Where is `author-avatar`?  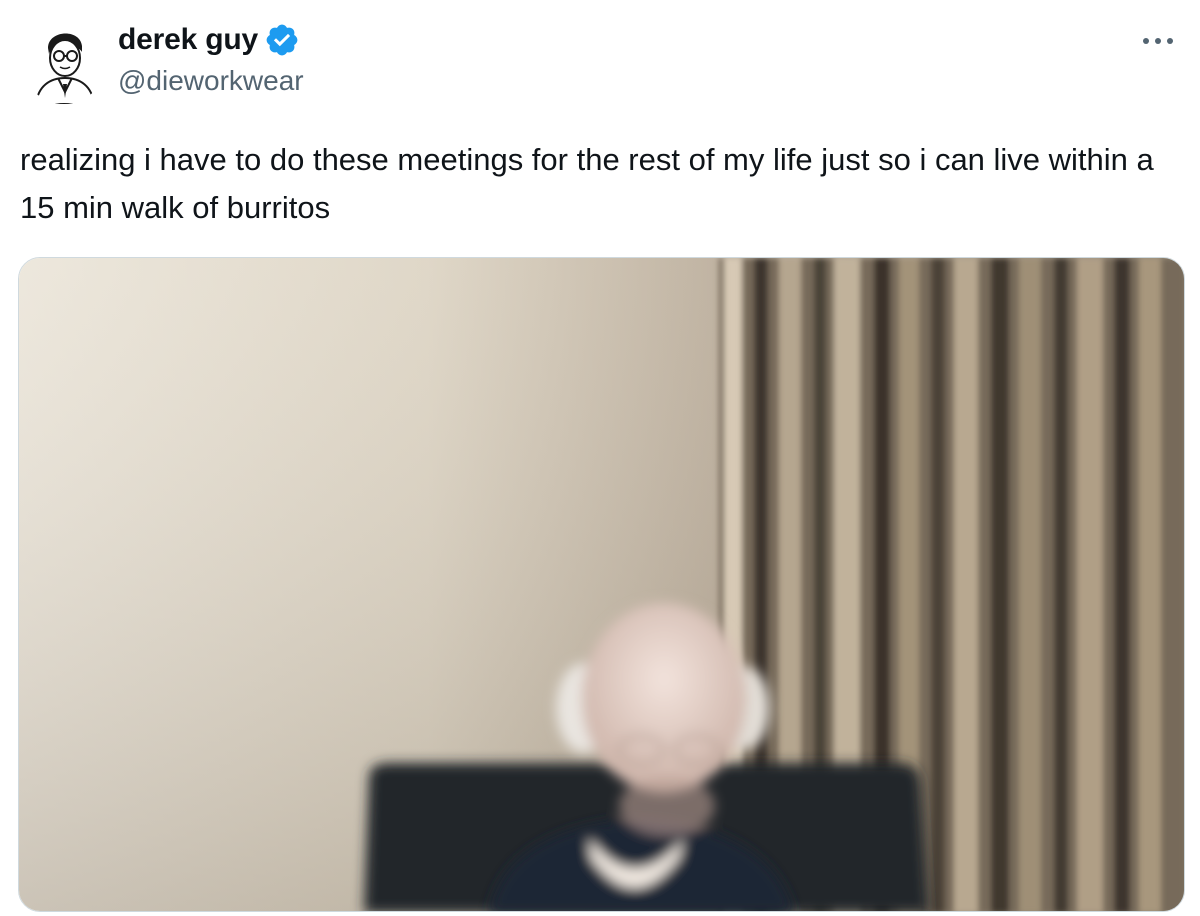
author-avatar is located at coordinates (64, 62).